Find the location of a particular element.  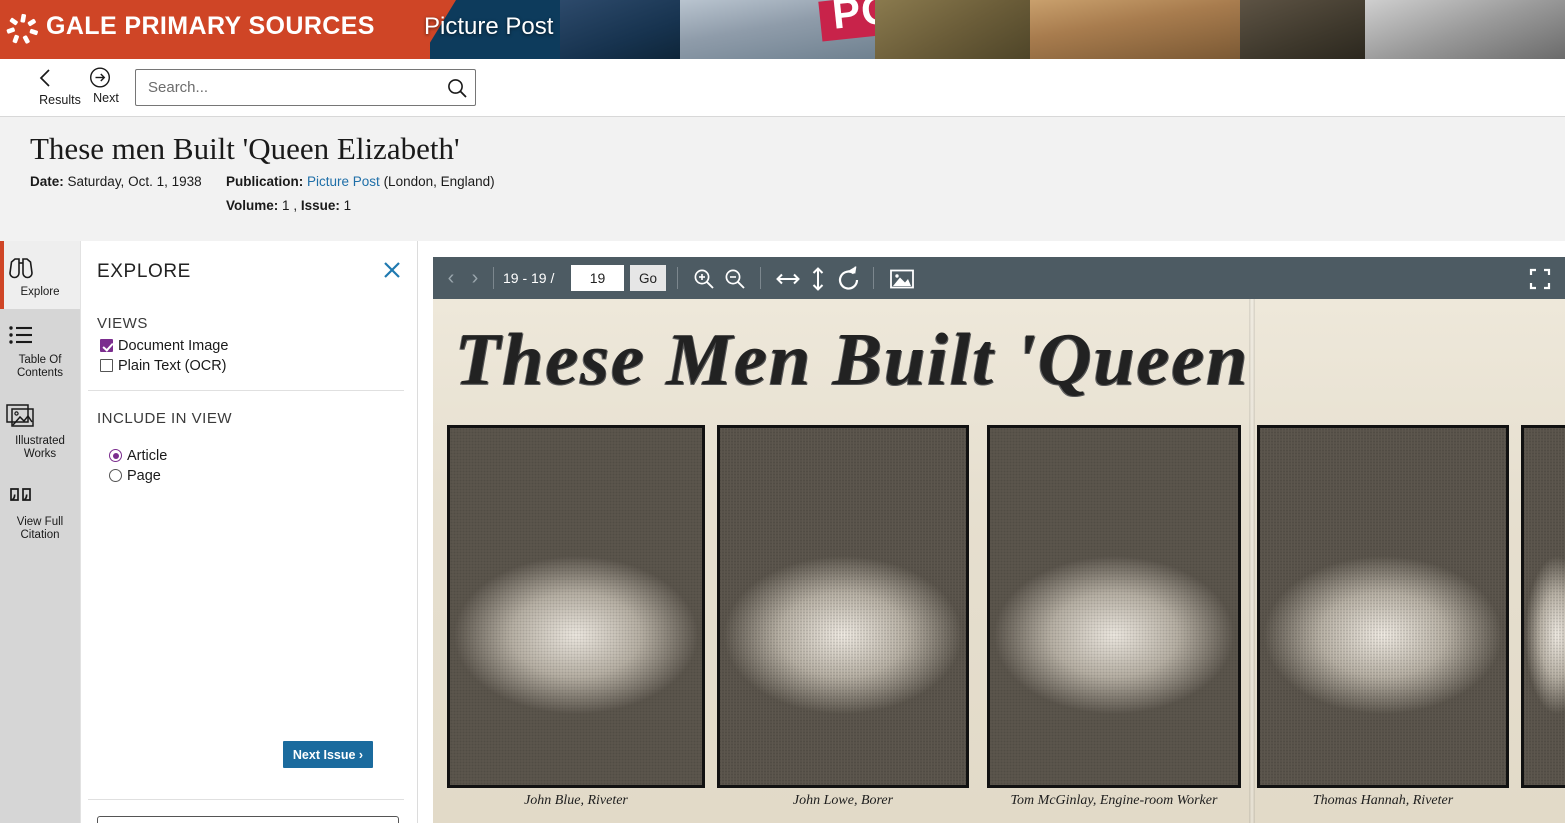

sidebar-item-view-full-citation: View Full Citation is located at coordinates (40, 511).